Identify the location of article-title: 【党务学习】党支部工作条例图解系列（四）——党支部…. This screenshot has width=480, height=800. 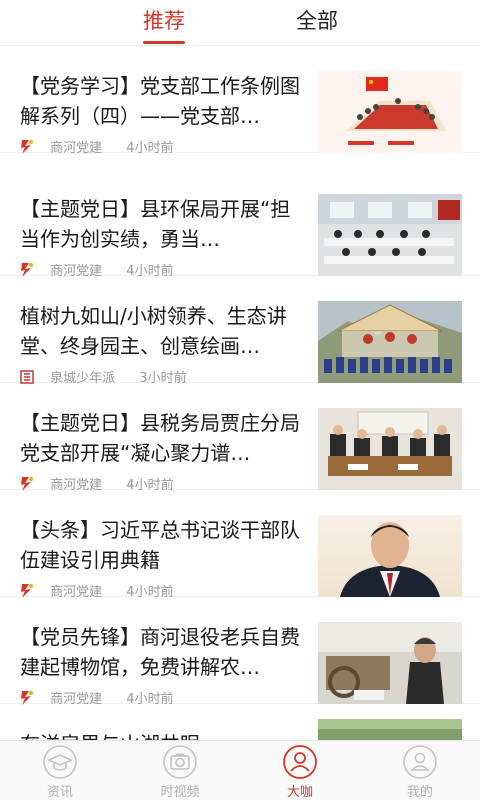
(161, 101).